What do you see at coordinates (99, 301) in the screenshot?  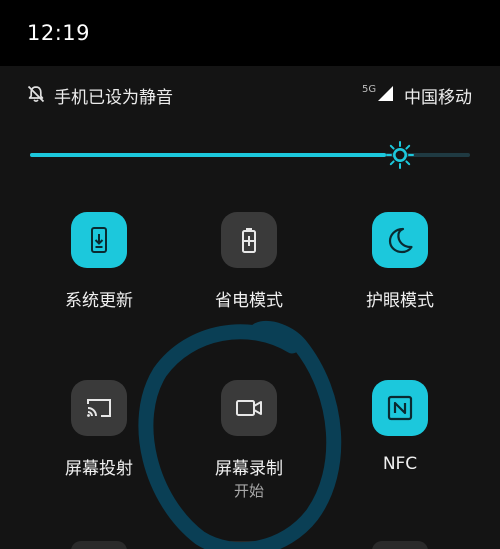 I see `tile-label: 系统更新` at bounding box center [99, 301].